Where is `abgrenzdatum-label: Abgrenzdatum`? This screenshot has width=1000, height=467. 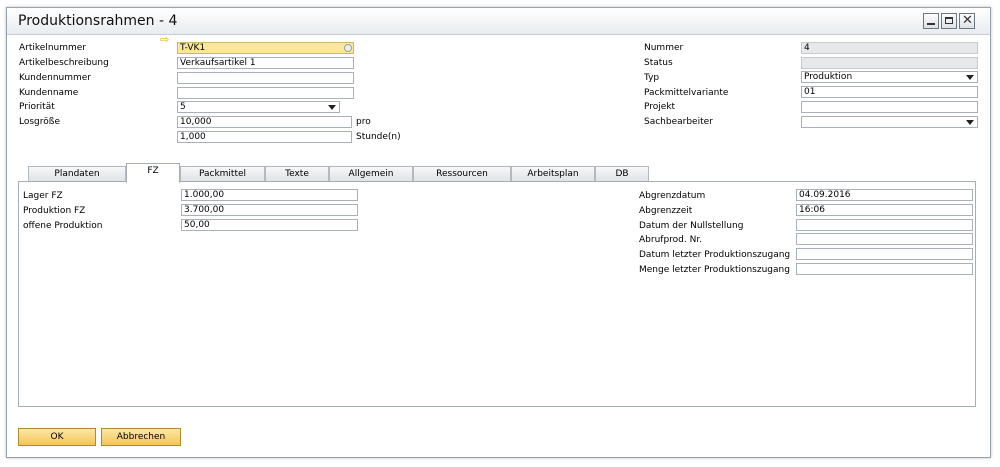
abgrenzdatum-label: Abgrenzdatum is located at coordinates (672, 196).